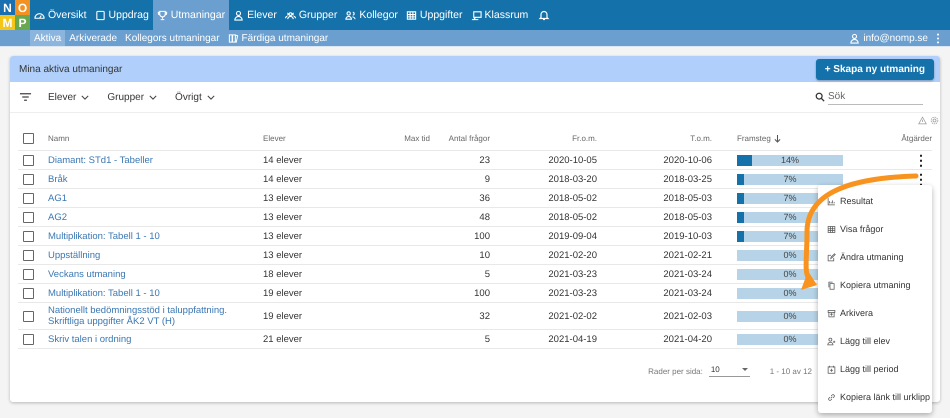 This screenshot has height=418, width=950. What do you see at coordinates (90, 339) in the screenshot?
I see `challenge-link: Skriv talen i ordning` at bounding box center [90, 339].